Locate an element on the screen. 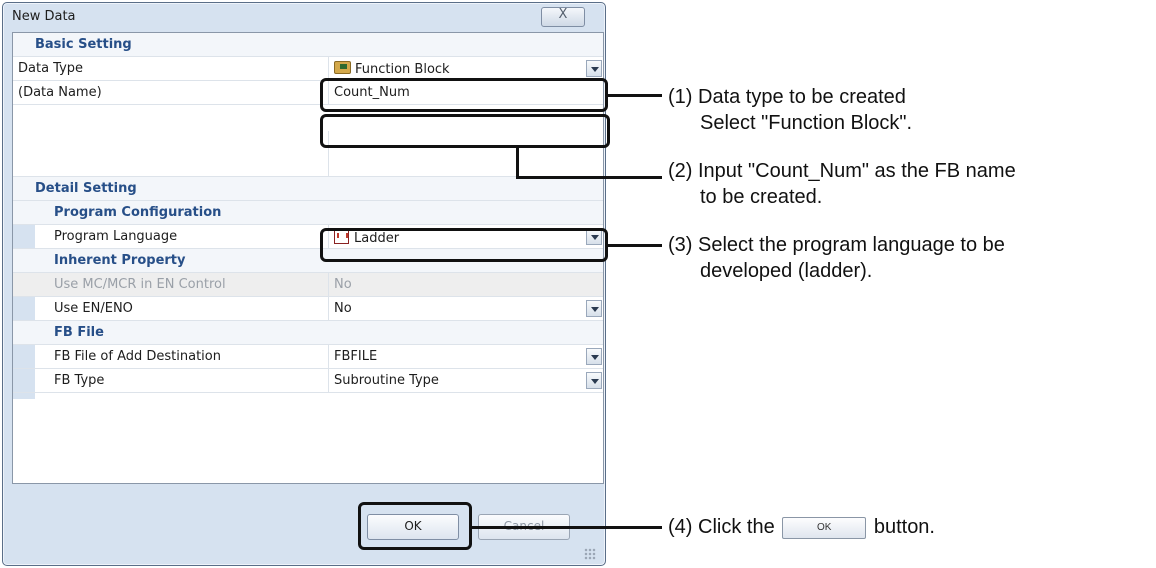  row-use-mc-mcr: Use MC/MCR in EN Control No is located at coordinates (308, 285).